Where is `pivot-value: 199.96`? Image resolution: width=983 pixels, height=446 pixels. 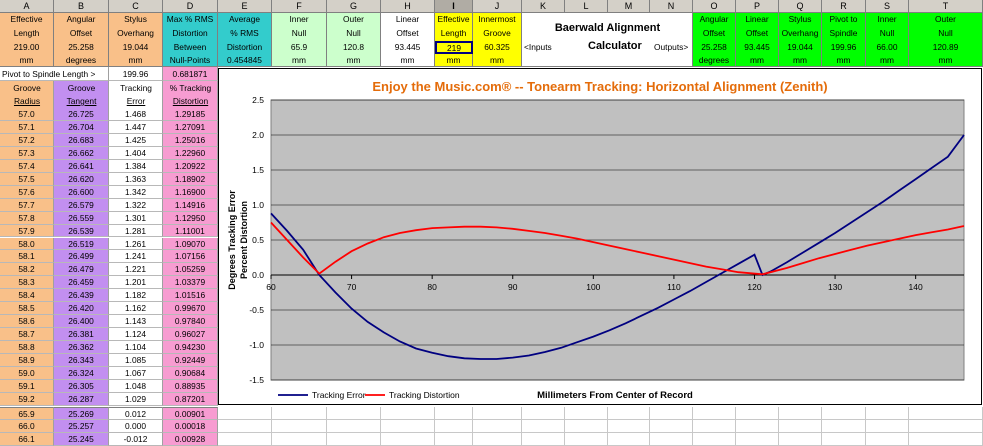
pivot-value: 199.96 is located at coordinates (136, 74).